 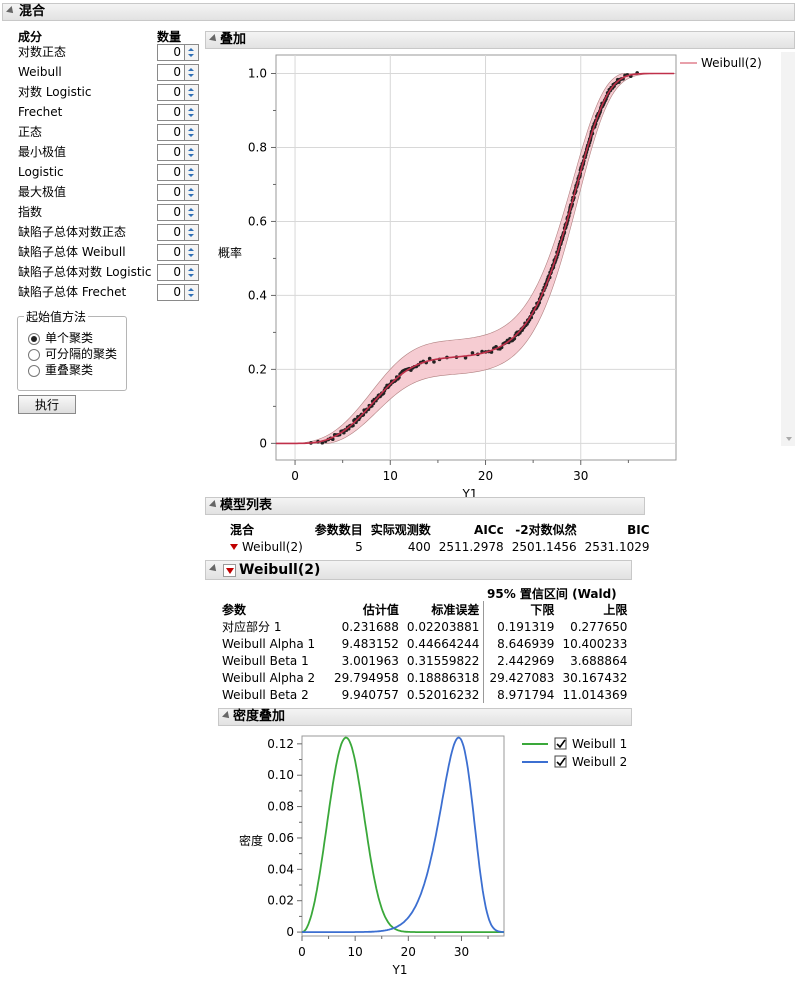 I want to click on start-method-radio: 可分隔的聚类, so click(x=72, y=354).